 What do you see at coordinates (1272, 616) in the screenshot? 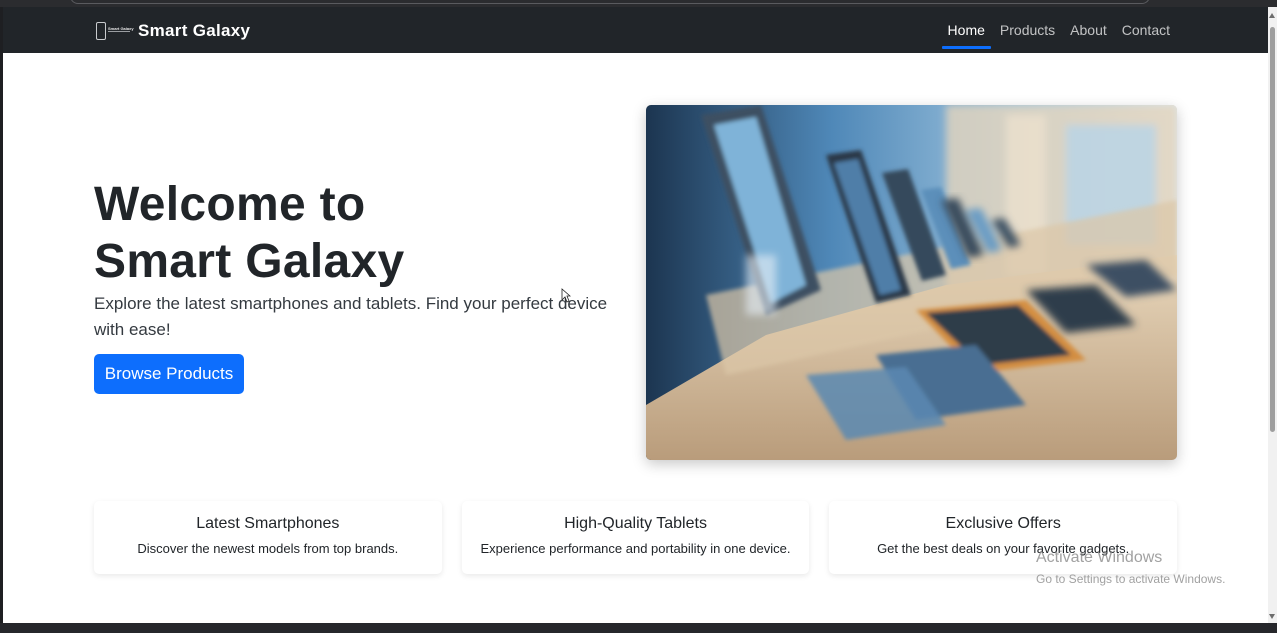
I see `scroll-down-icon` at bounding box center [1272, 616].